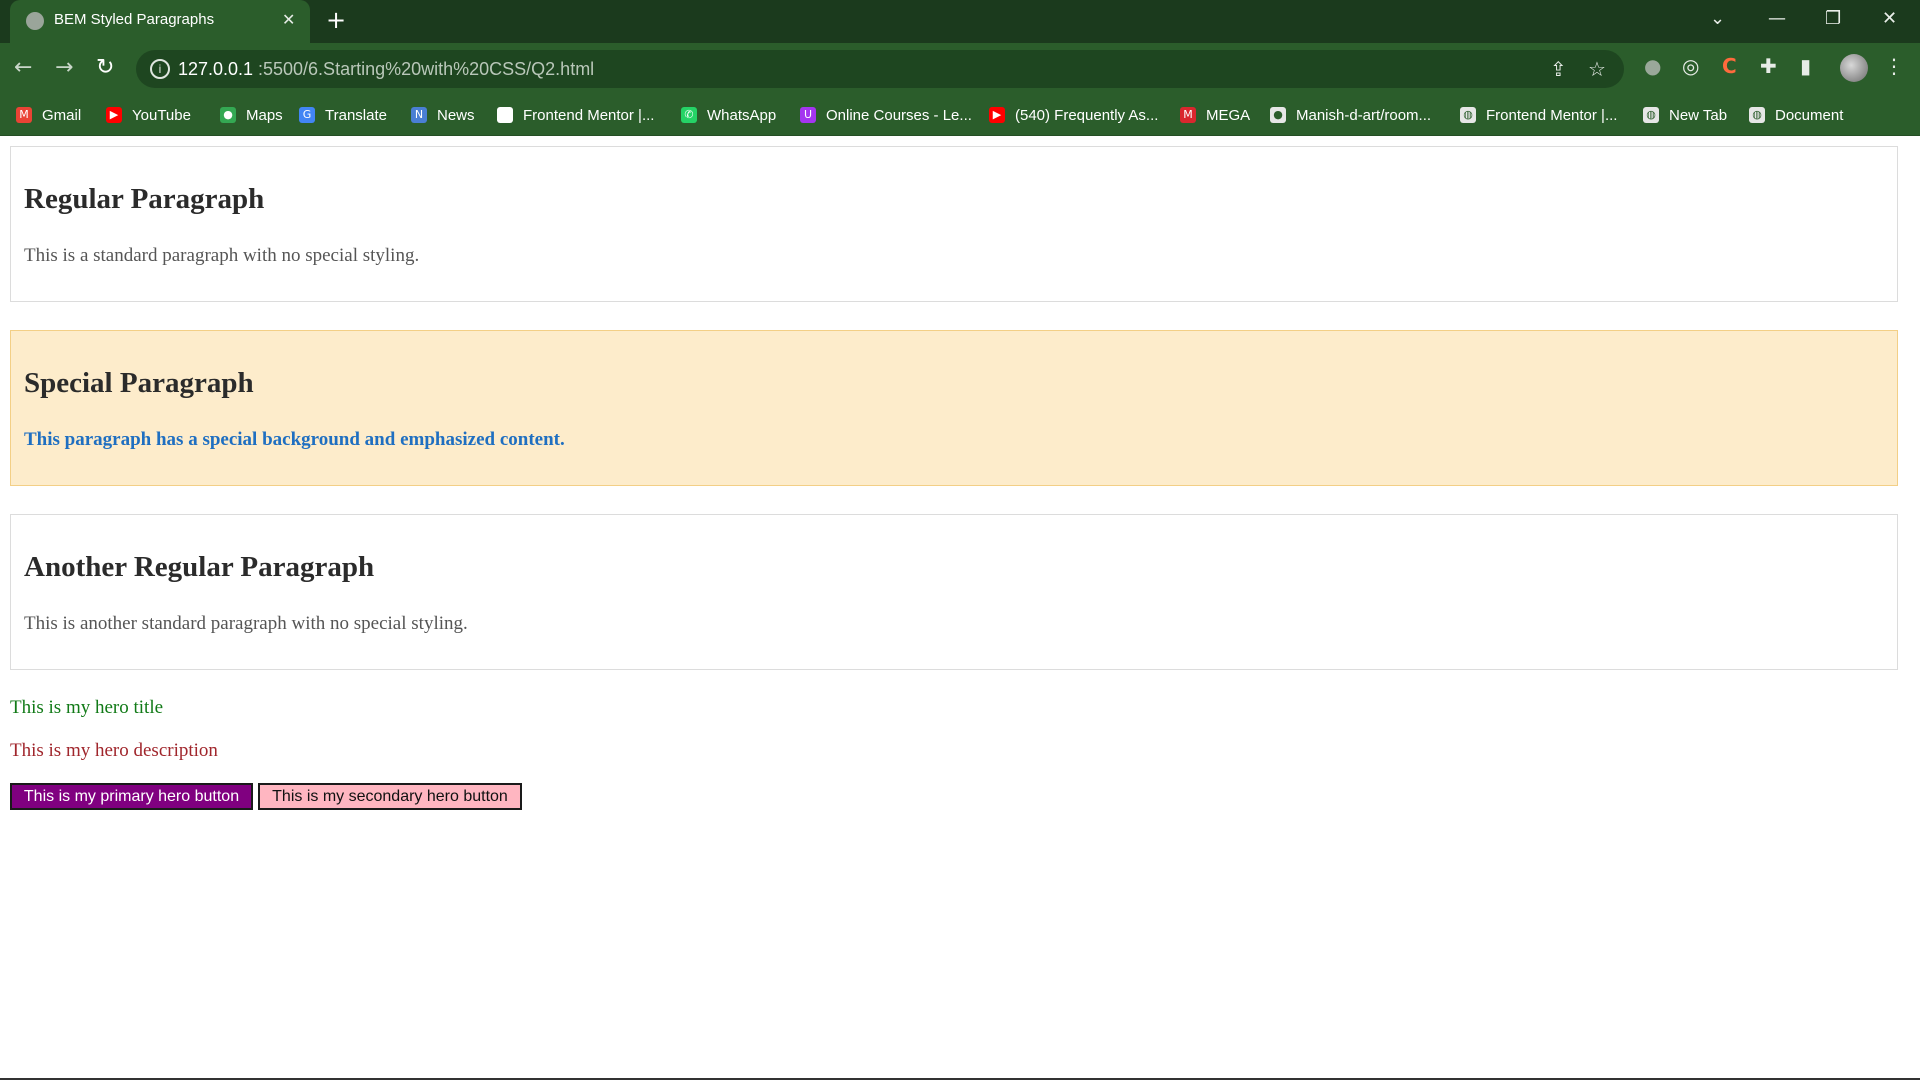 This screenshot has height=1080, width=1920. Describe the element at coordinates (426, 69) in the screenshot. I see `url-path: :5500/6.Starting%20with%20CSS/Q2.html` at that location.